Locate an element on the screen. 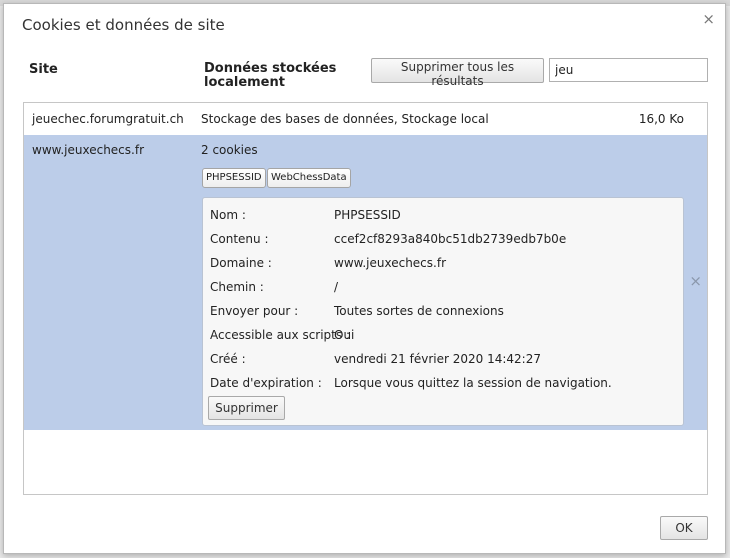 The width and height of the screenshot is (730, 558). site-size: 16,0 Ko is located at coordinates (661, 119).